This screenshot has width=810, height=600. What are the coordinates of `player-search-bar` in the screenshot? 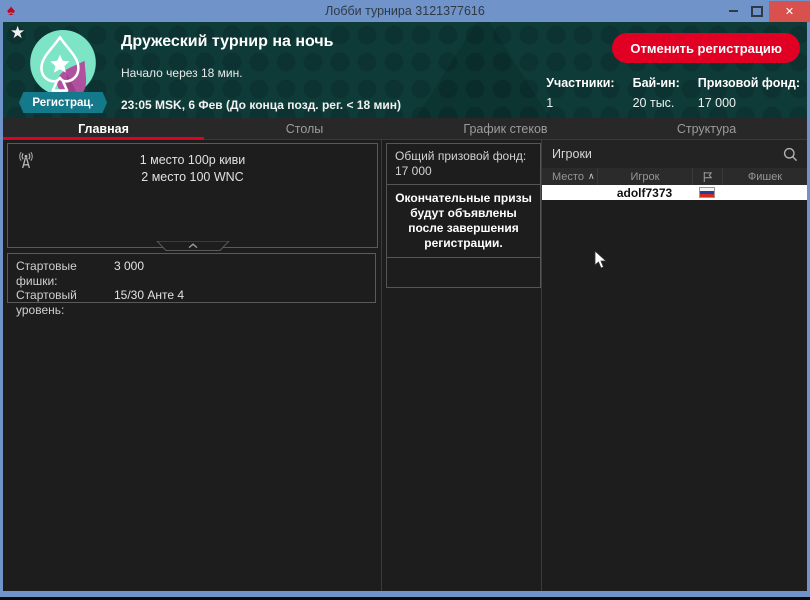 It's located at (674, 154).